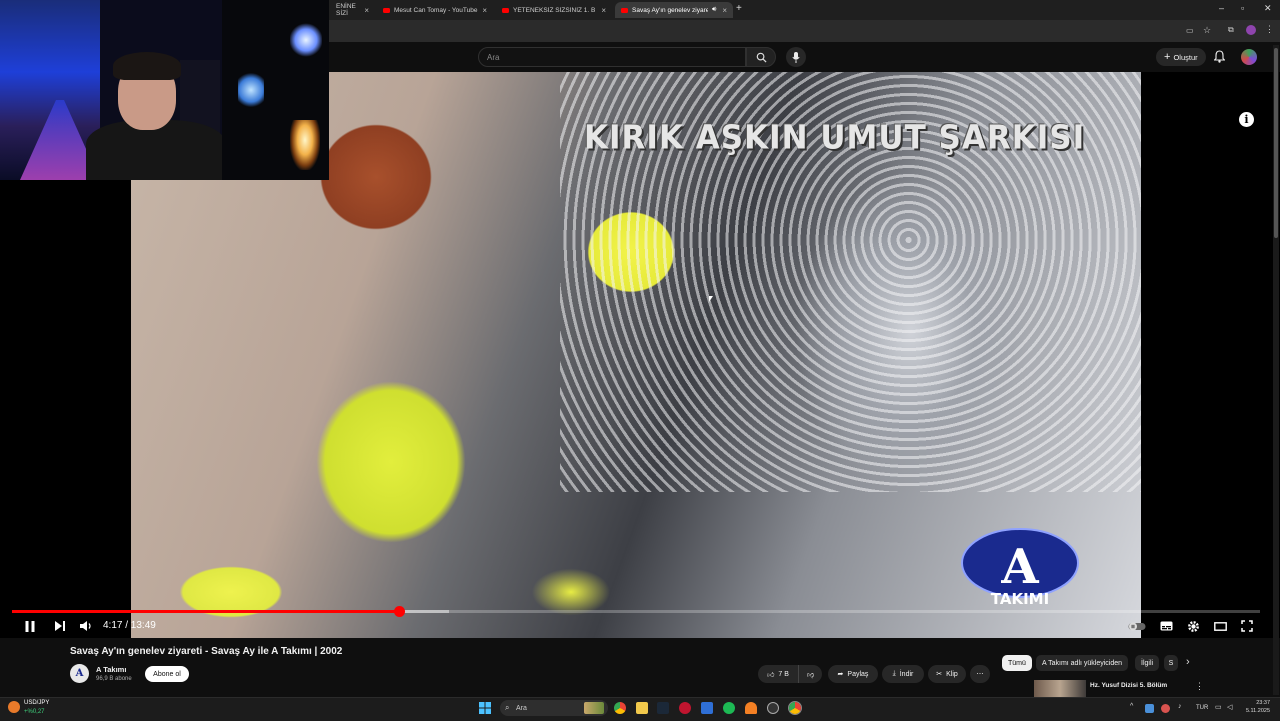  What do you see at coordinates (485, 710) in the screenshot?
I see `start-button` at bounding box center [485, 710].